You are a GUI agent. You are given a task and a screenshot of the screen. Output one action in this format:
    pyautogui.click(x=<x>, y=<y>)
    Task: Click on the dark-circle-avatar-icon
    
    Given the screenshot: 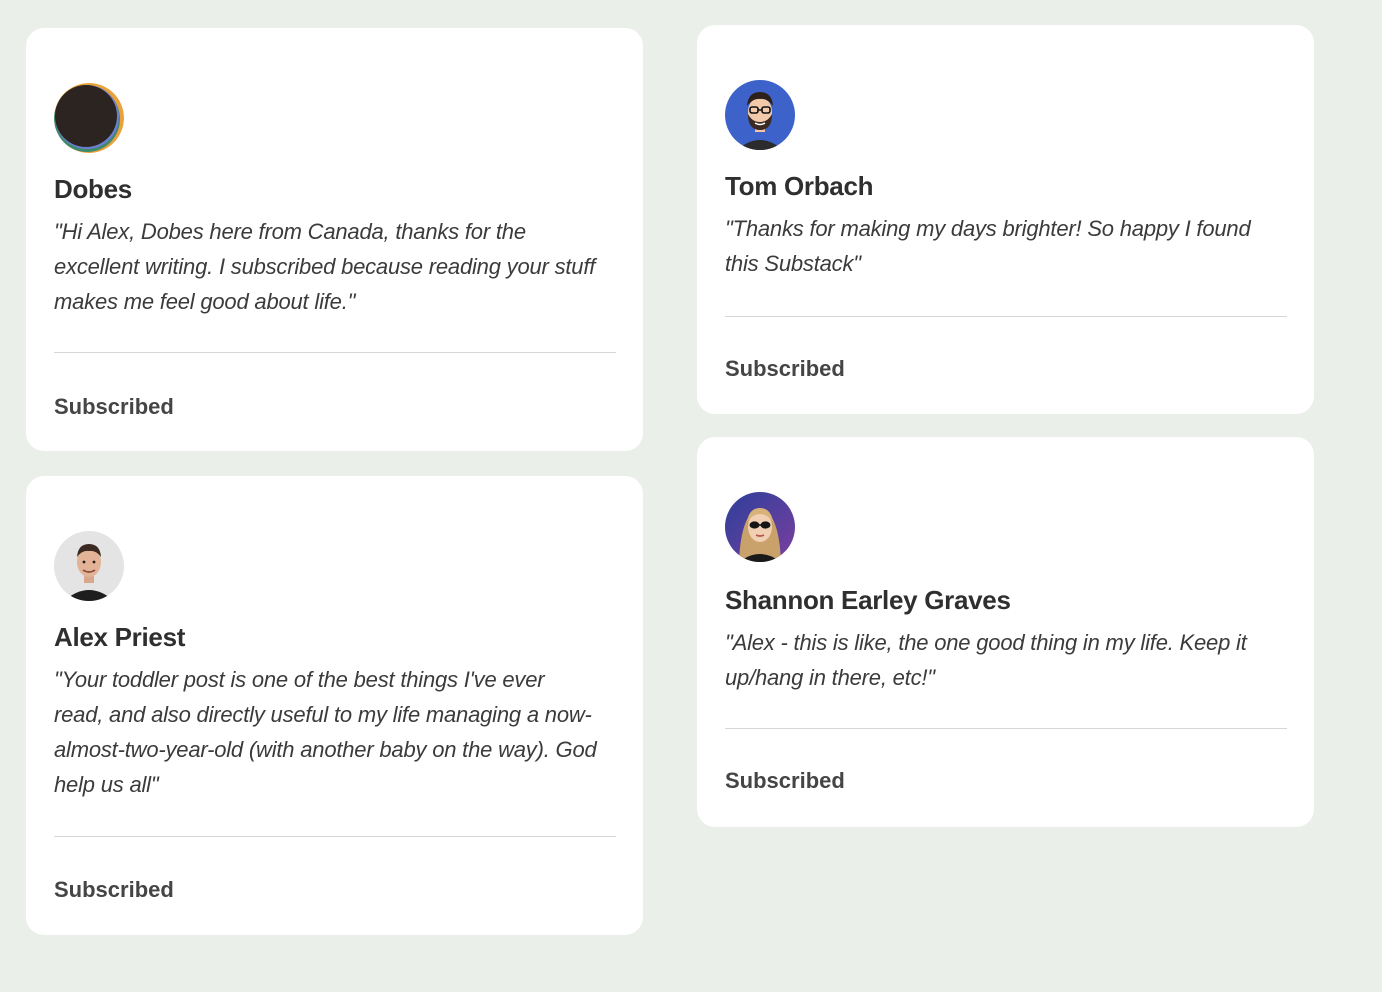 What is the action you would take?
    pyautogui.click(x=89, y=118)
    